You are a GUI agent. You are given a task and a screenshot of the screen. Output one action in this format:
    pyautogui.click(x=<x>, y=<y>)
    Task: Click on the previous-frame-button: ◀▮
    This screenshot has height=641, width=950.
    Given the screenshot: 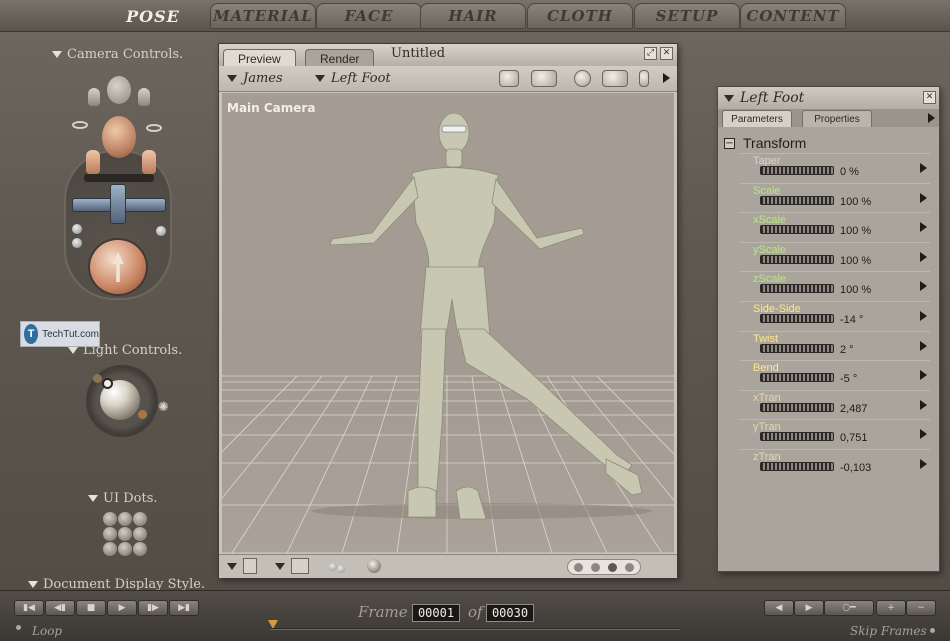 What is the action you would take?
    pyautogui.click(x=60, y=608)
    